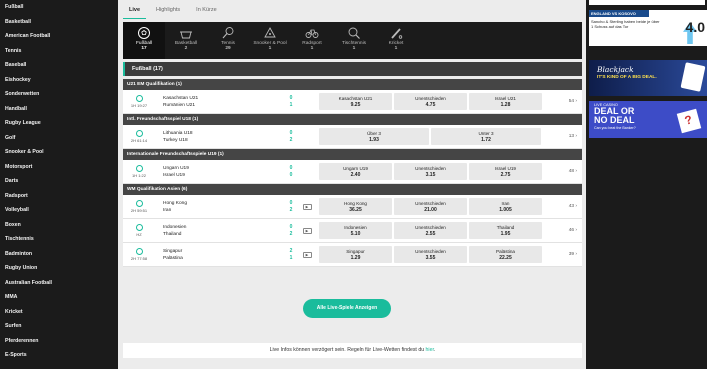  What do you see at coordinates (312, 33) in the screenshot?
I see `bicycle-icon` at bounding box center [312, 33].